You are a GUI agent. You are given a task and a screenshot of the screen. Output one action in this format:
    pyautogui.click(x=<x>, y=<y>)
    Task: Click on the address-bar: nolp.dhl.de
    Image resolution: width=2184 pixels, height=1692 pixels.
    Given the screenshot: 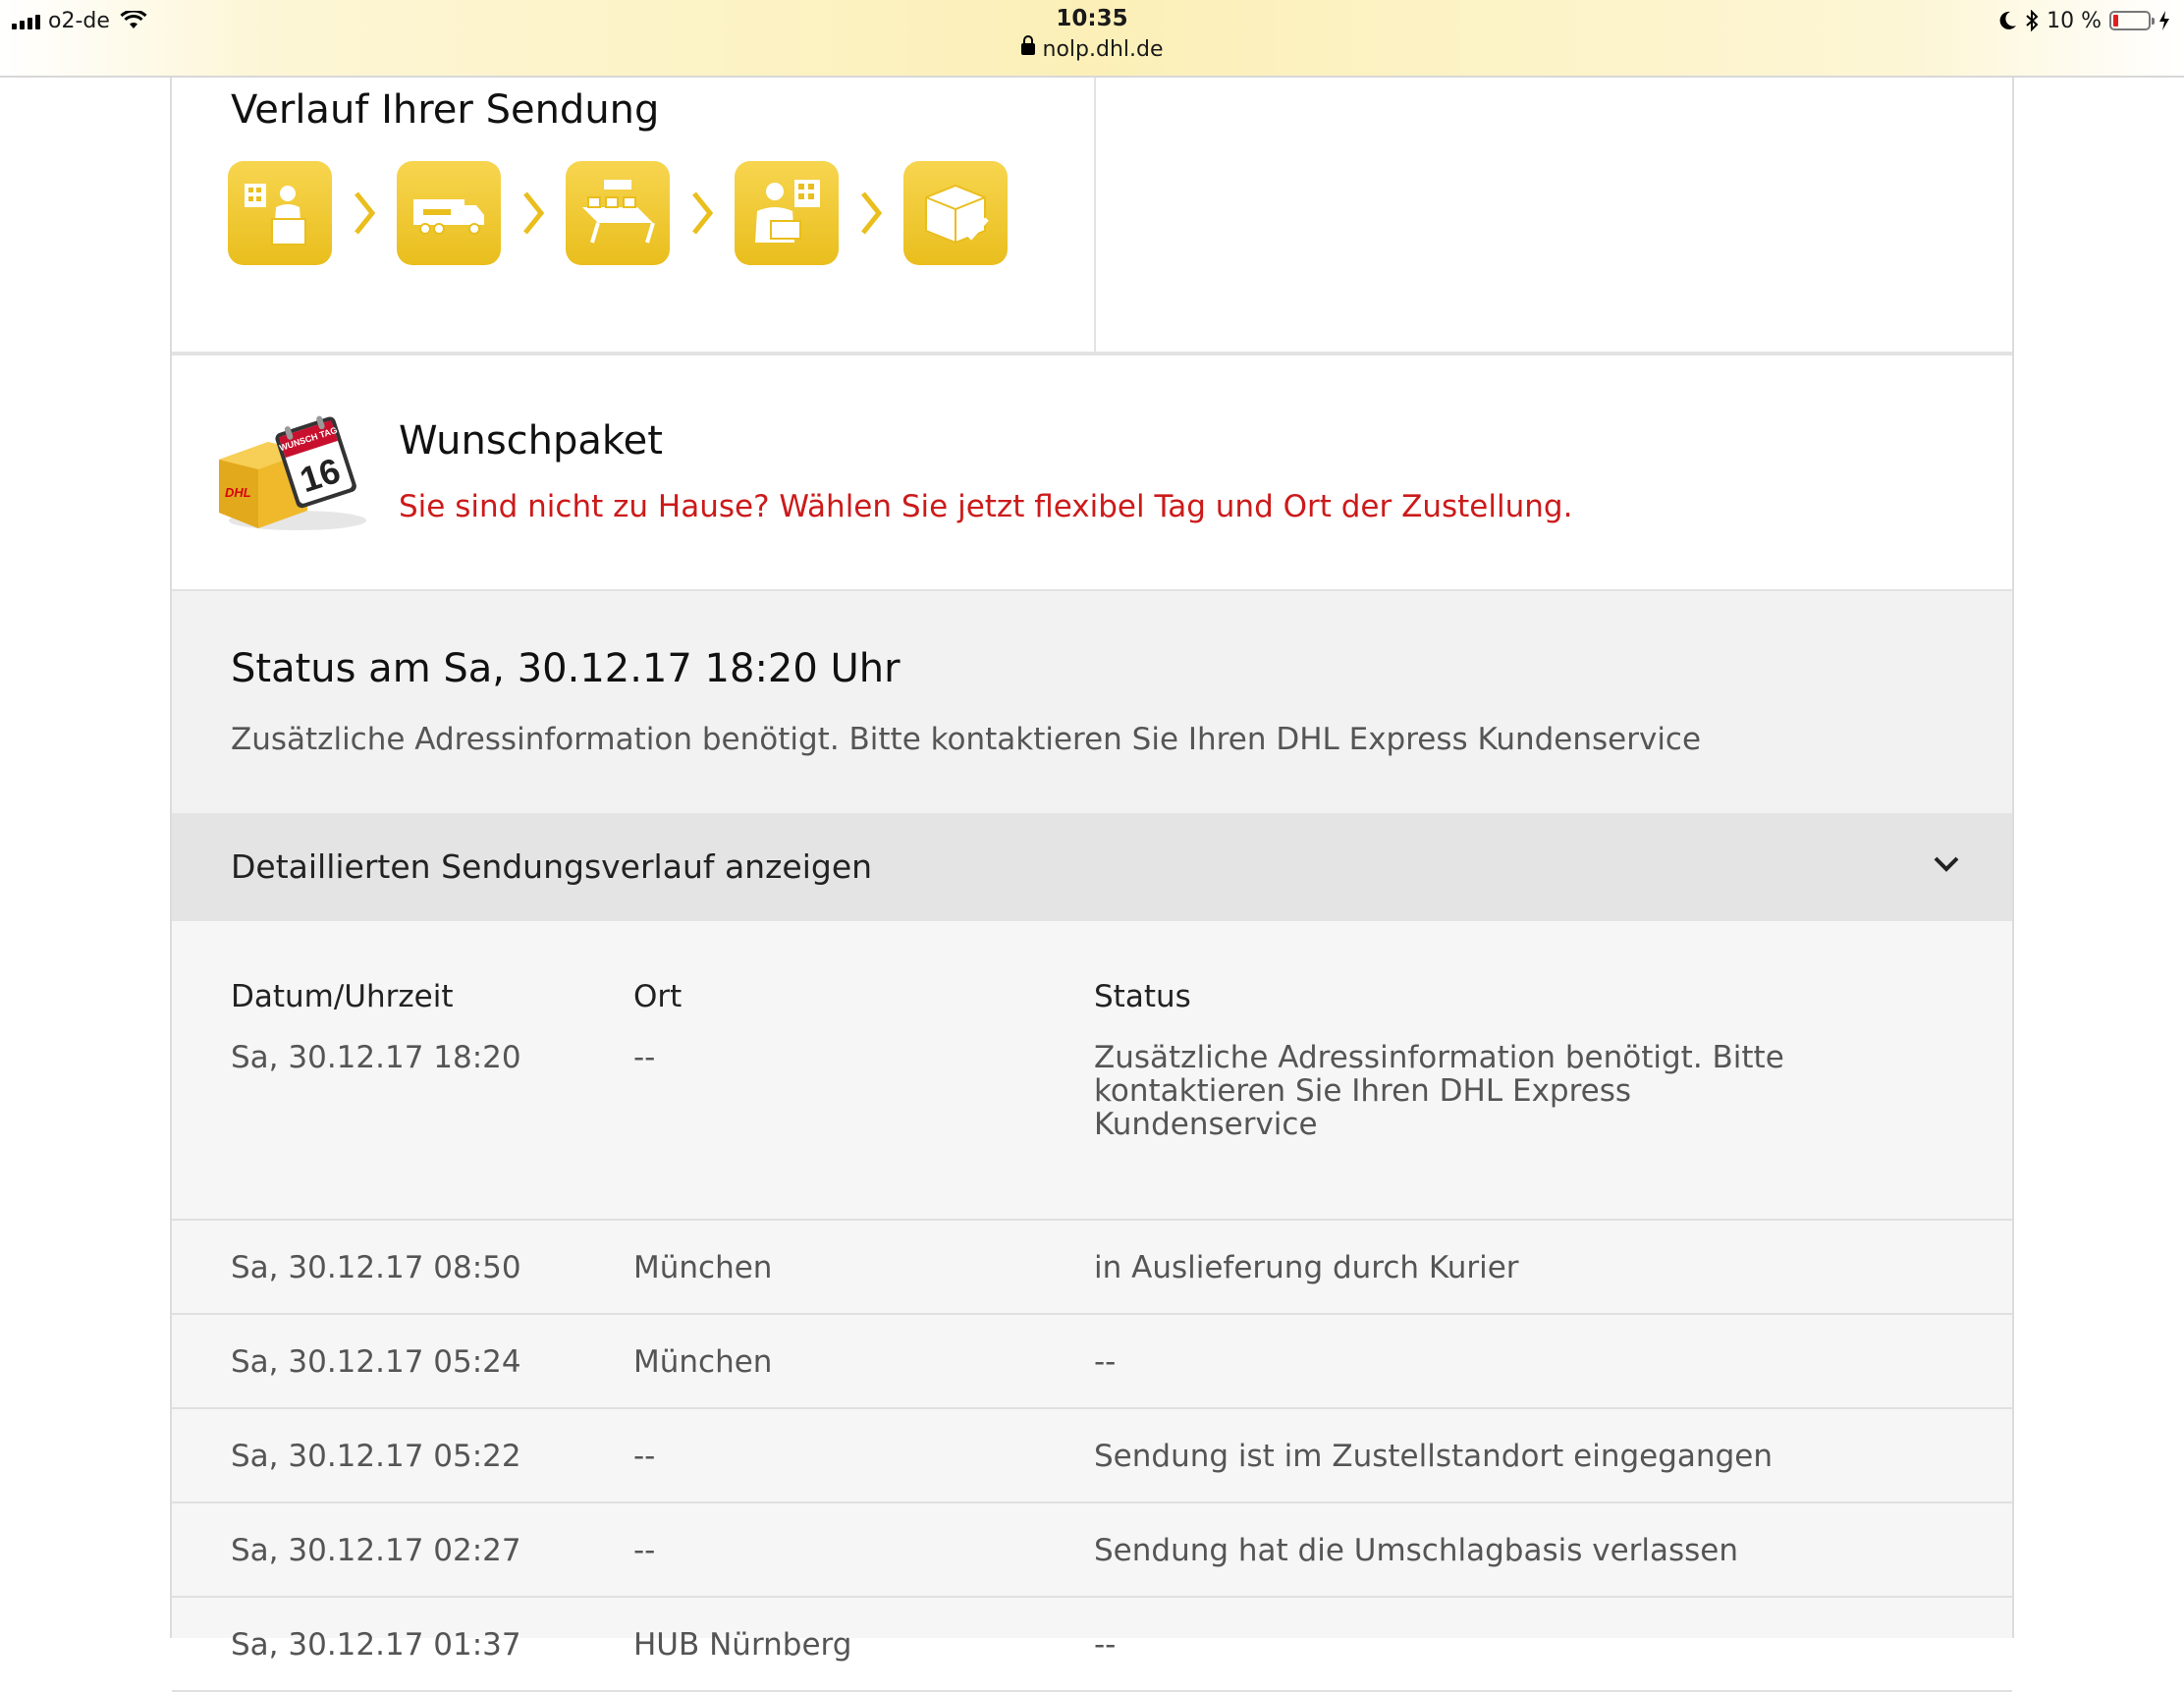 What is the action you would take?
    pyautogui.click(x=1092, y=49)
    